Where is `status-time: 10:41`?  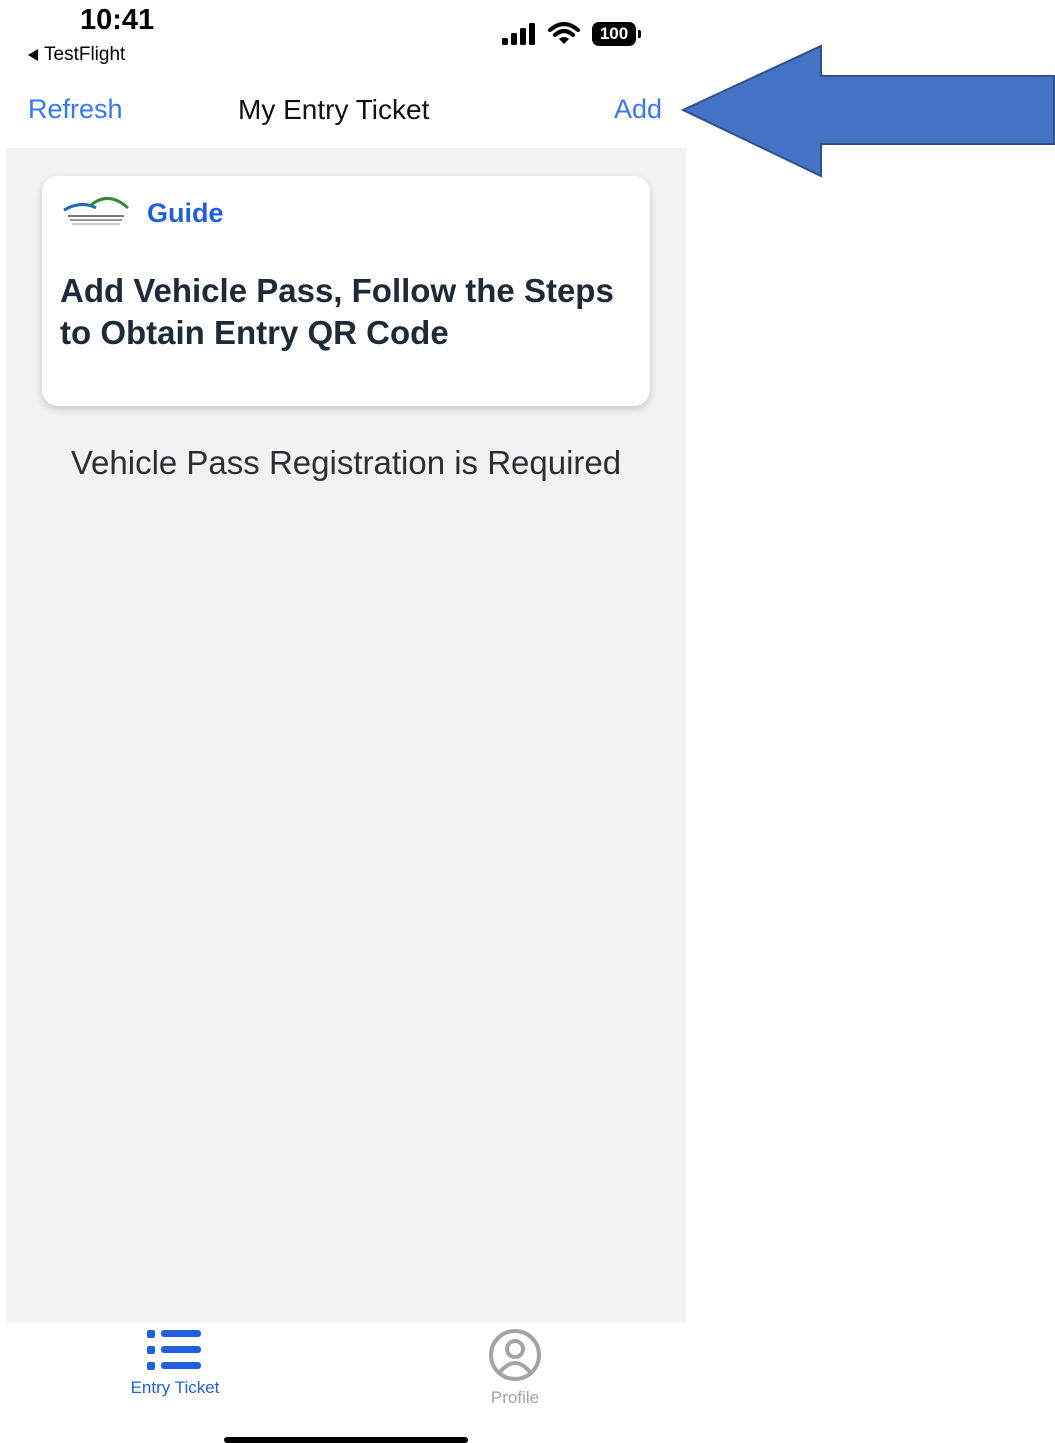
status-time: 10:41 is located at coordinates (117, 20).